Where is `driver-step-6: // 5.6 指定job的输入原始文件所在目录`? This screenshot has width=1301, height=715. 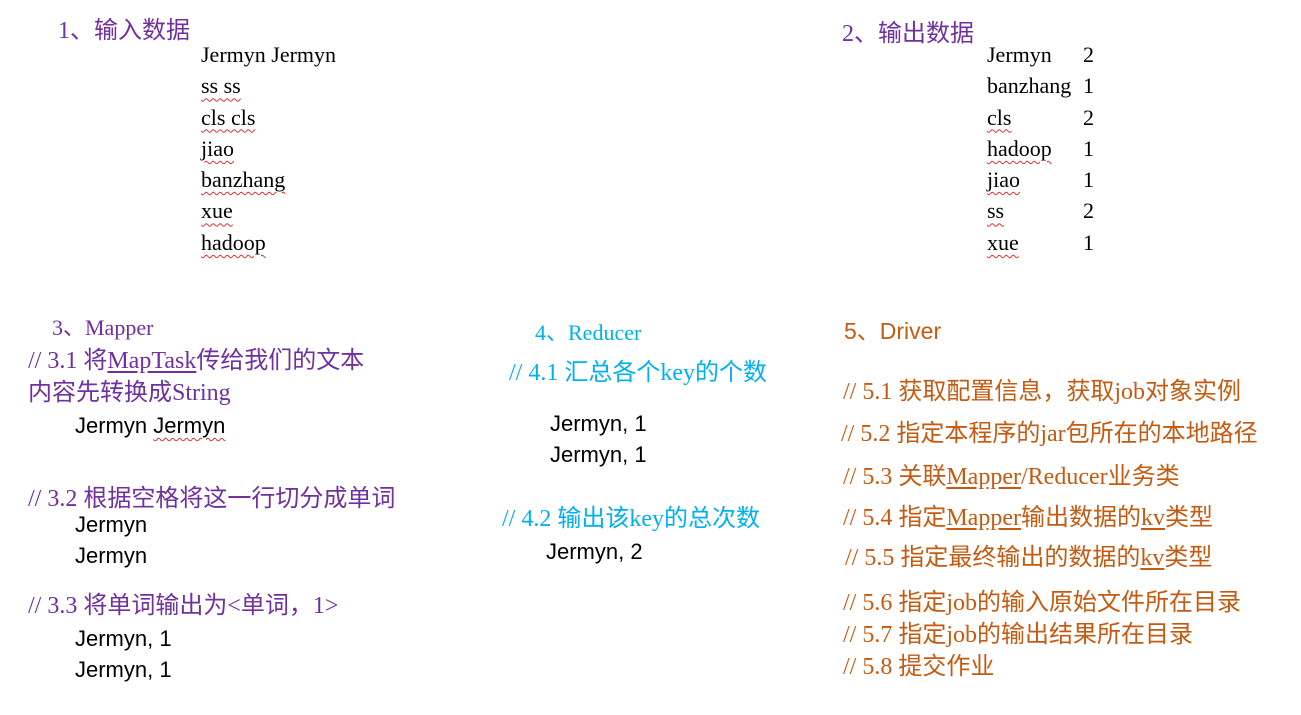
driver-step-6: // 5.6 指定job的输入原始文件所在目录 is located at coordinates (1042, 603).